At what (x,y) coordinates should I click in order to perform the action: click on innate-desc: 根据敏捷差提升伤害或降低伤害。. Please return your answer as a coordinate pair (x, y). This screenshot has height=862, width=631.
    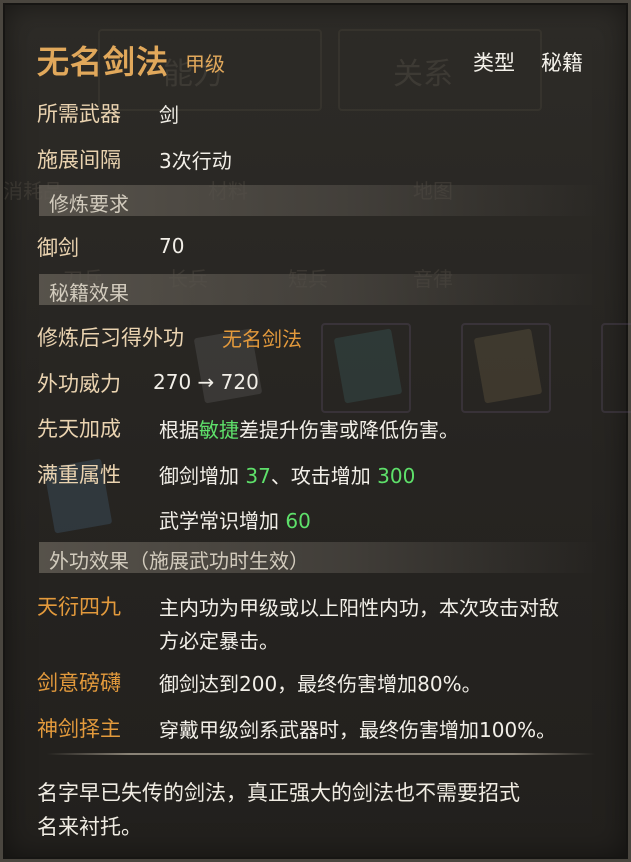
    Looking at the image, I should click on (309, 428).